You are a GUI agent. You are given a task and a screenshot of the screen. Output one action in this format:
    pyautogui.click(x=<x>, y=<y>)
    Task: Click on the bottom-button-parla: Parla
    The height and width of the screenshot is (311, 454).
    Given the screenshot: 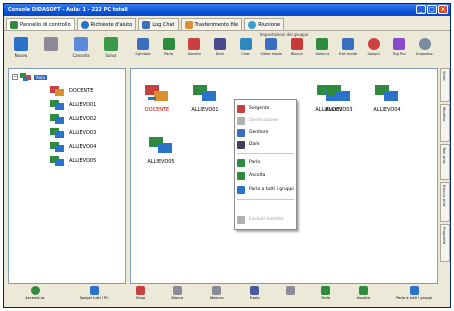 What is the action you would take?
    pyautogui.click(x=326, y=296)
    